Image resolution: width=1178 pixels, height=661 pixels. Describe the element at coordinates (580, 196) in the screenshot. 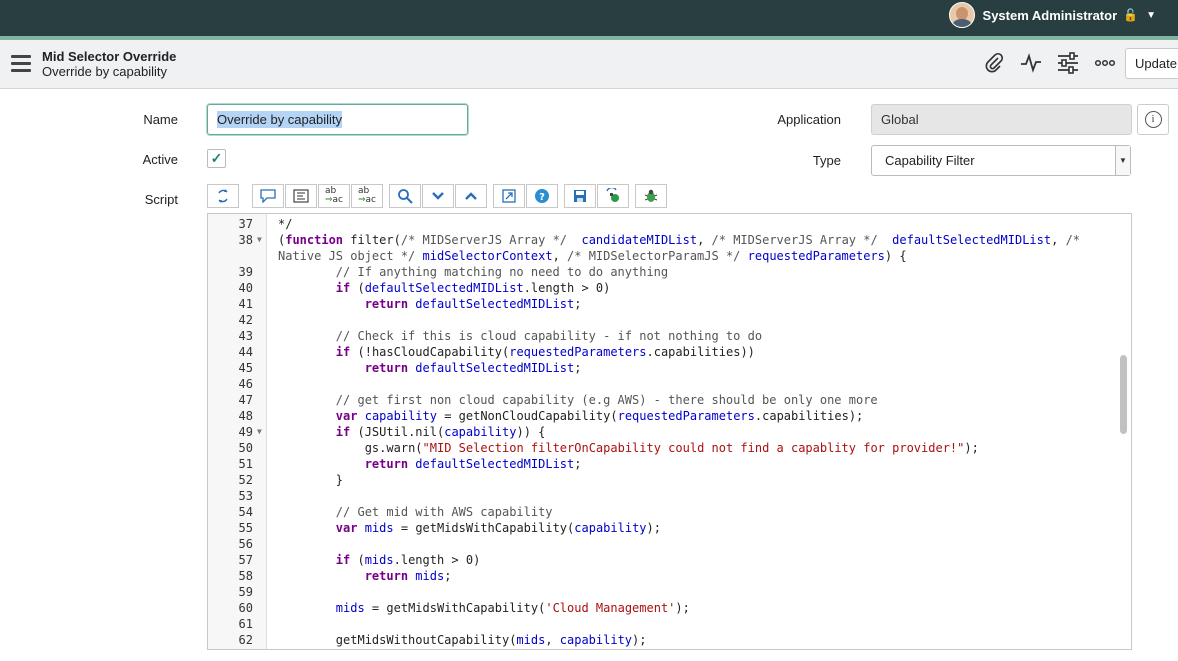

I see `save-icon` at that location.